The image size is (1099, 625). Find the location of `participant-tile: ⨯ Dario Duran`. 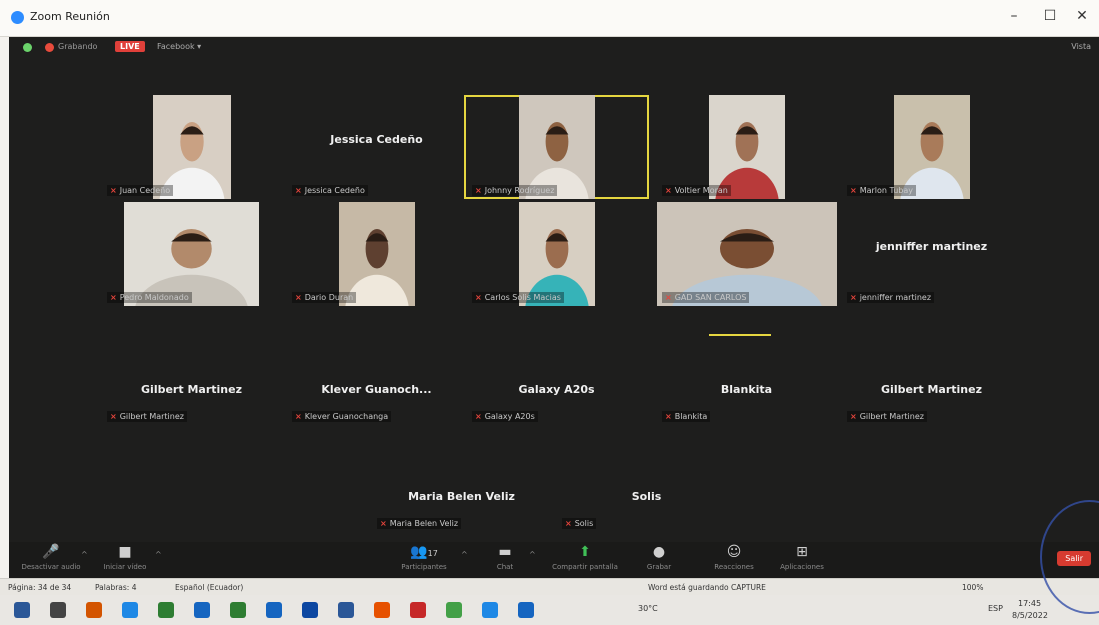

participant-tile: ⨯ Dario Duran is located at coordinates (376, 254).